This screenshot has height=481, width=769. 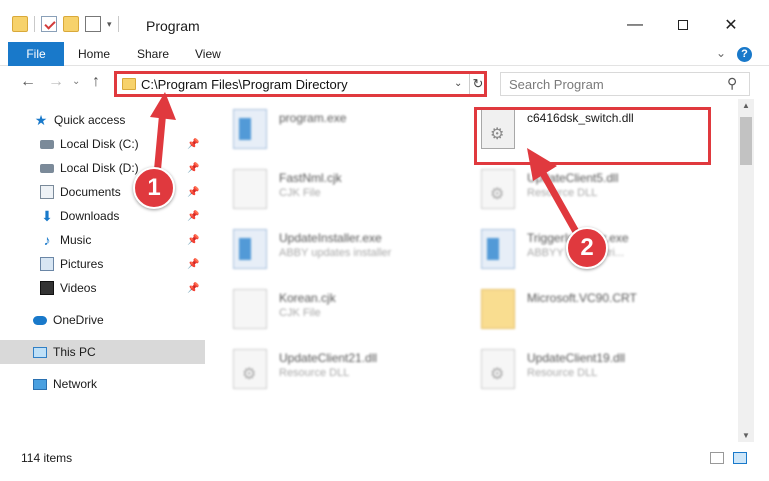 What do you see at coordinates (313, 118) in the screenshot?
I see `file-name: program.exe` at bounding box center [313, 118].